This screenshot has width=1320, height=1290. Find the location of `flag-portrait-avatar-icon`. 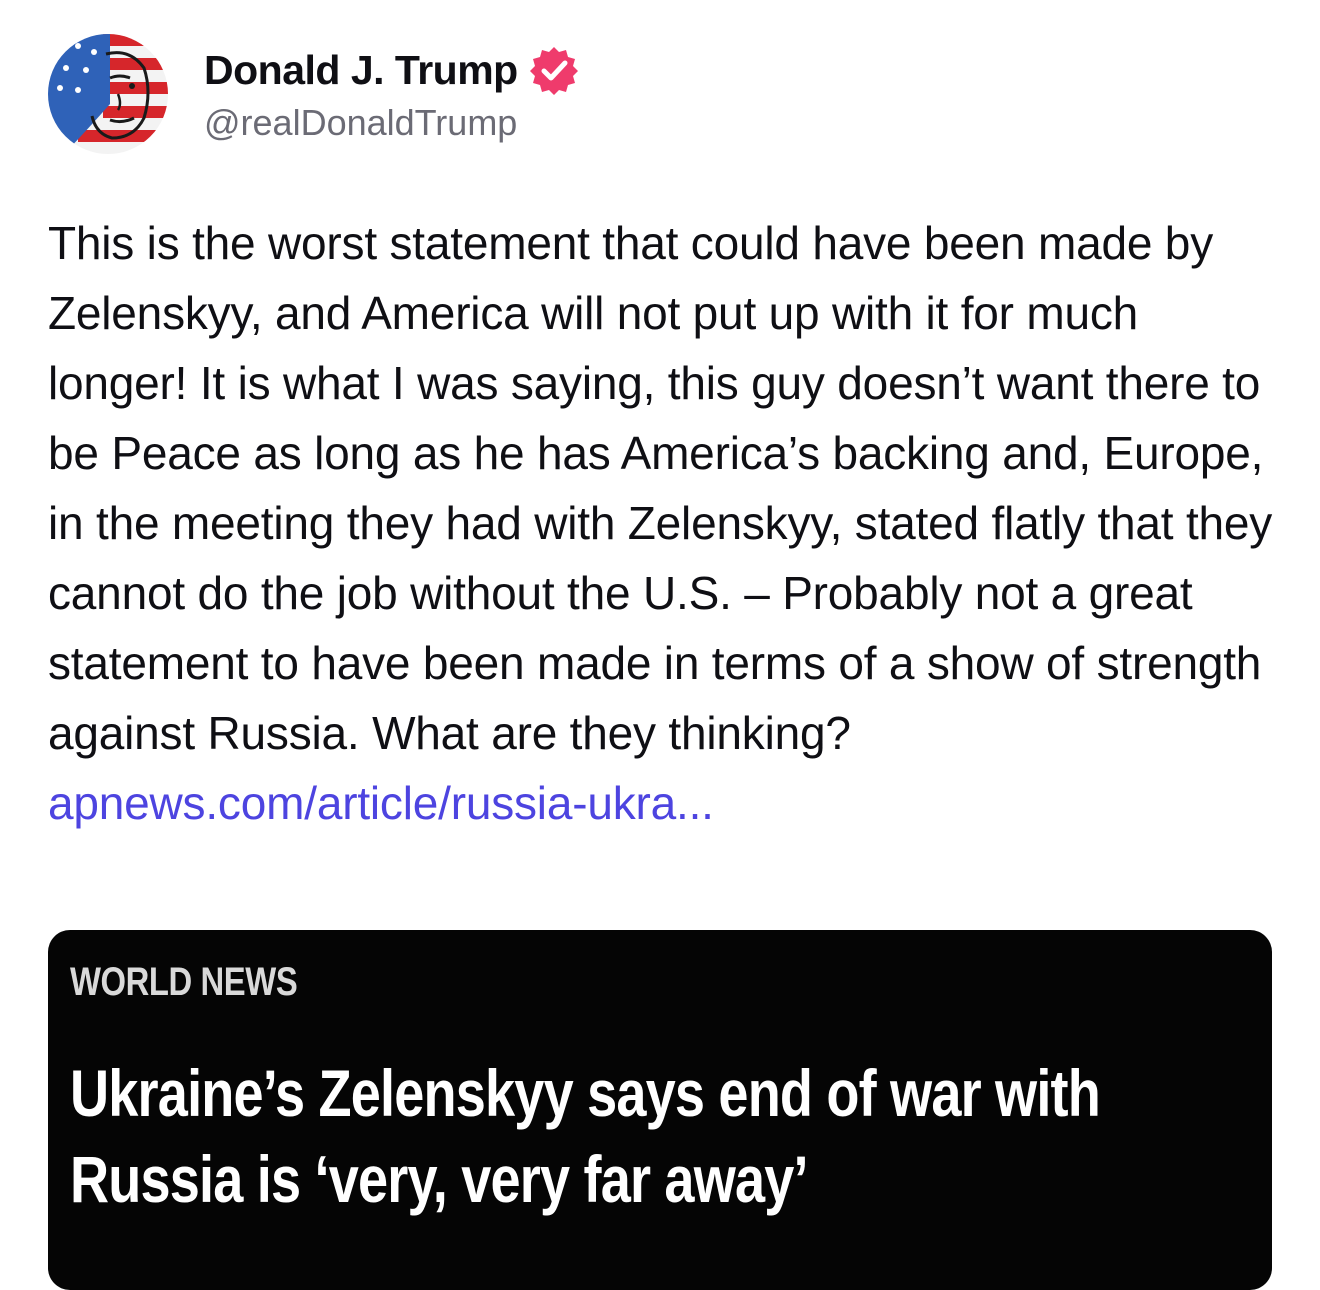

flag-portrait-avatar-icon is located at coordinates (108, 94).